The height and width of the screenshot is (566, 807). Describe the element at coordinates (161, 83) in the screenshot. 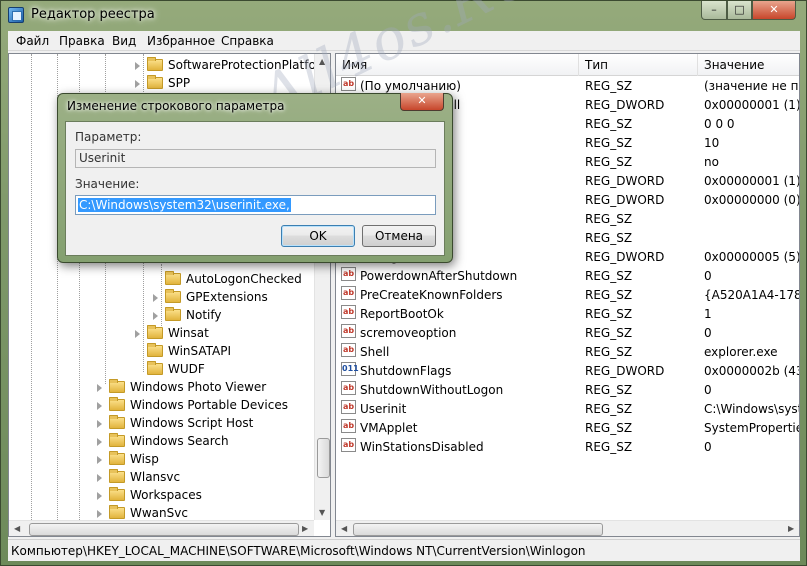

I see `tree-item: SPP` at that location.